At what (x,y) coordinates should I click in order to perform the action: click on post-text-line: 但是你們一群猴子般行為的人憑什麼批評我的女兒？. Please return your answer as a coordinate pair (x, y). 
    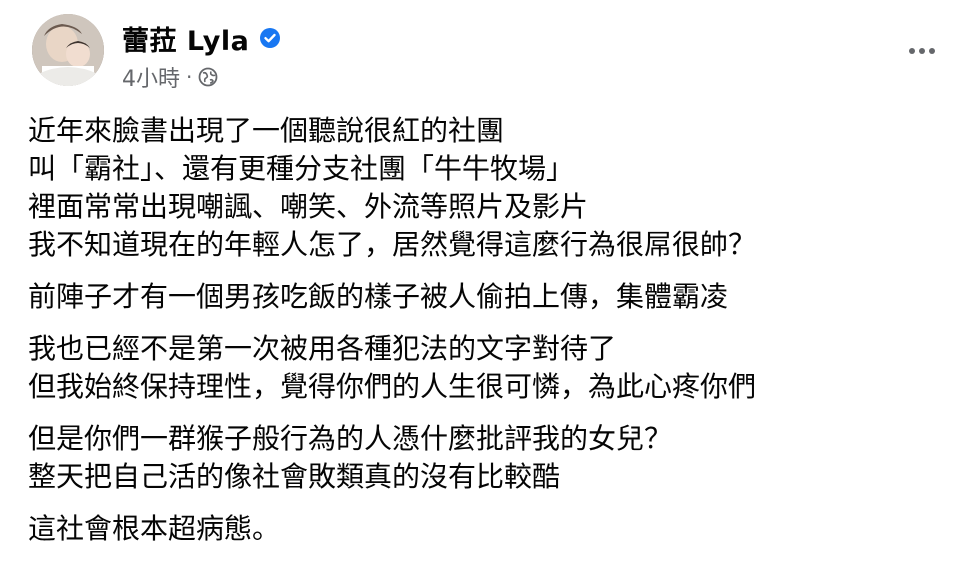
    Looking at the image, I should click on (350, 438).